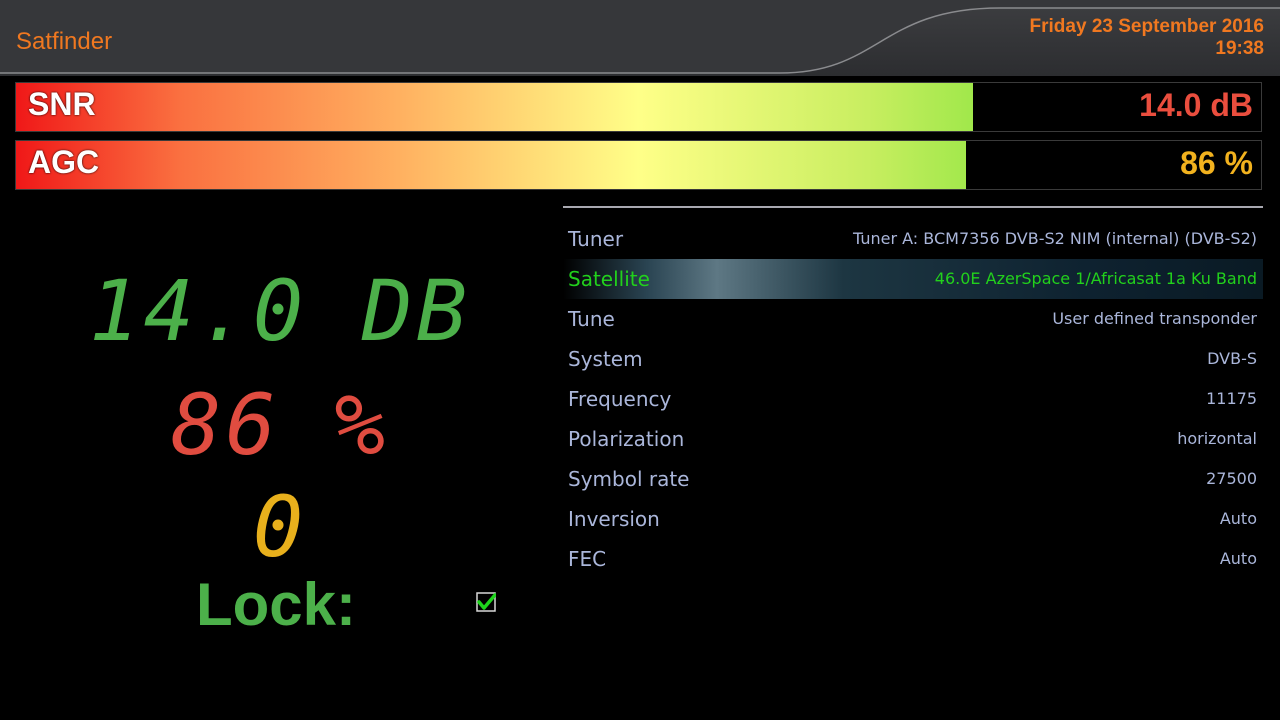  I want to click on snr-bar-label: SNR, so click(62, 104).